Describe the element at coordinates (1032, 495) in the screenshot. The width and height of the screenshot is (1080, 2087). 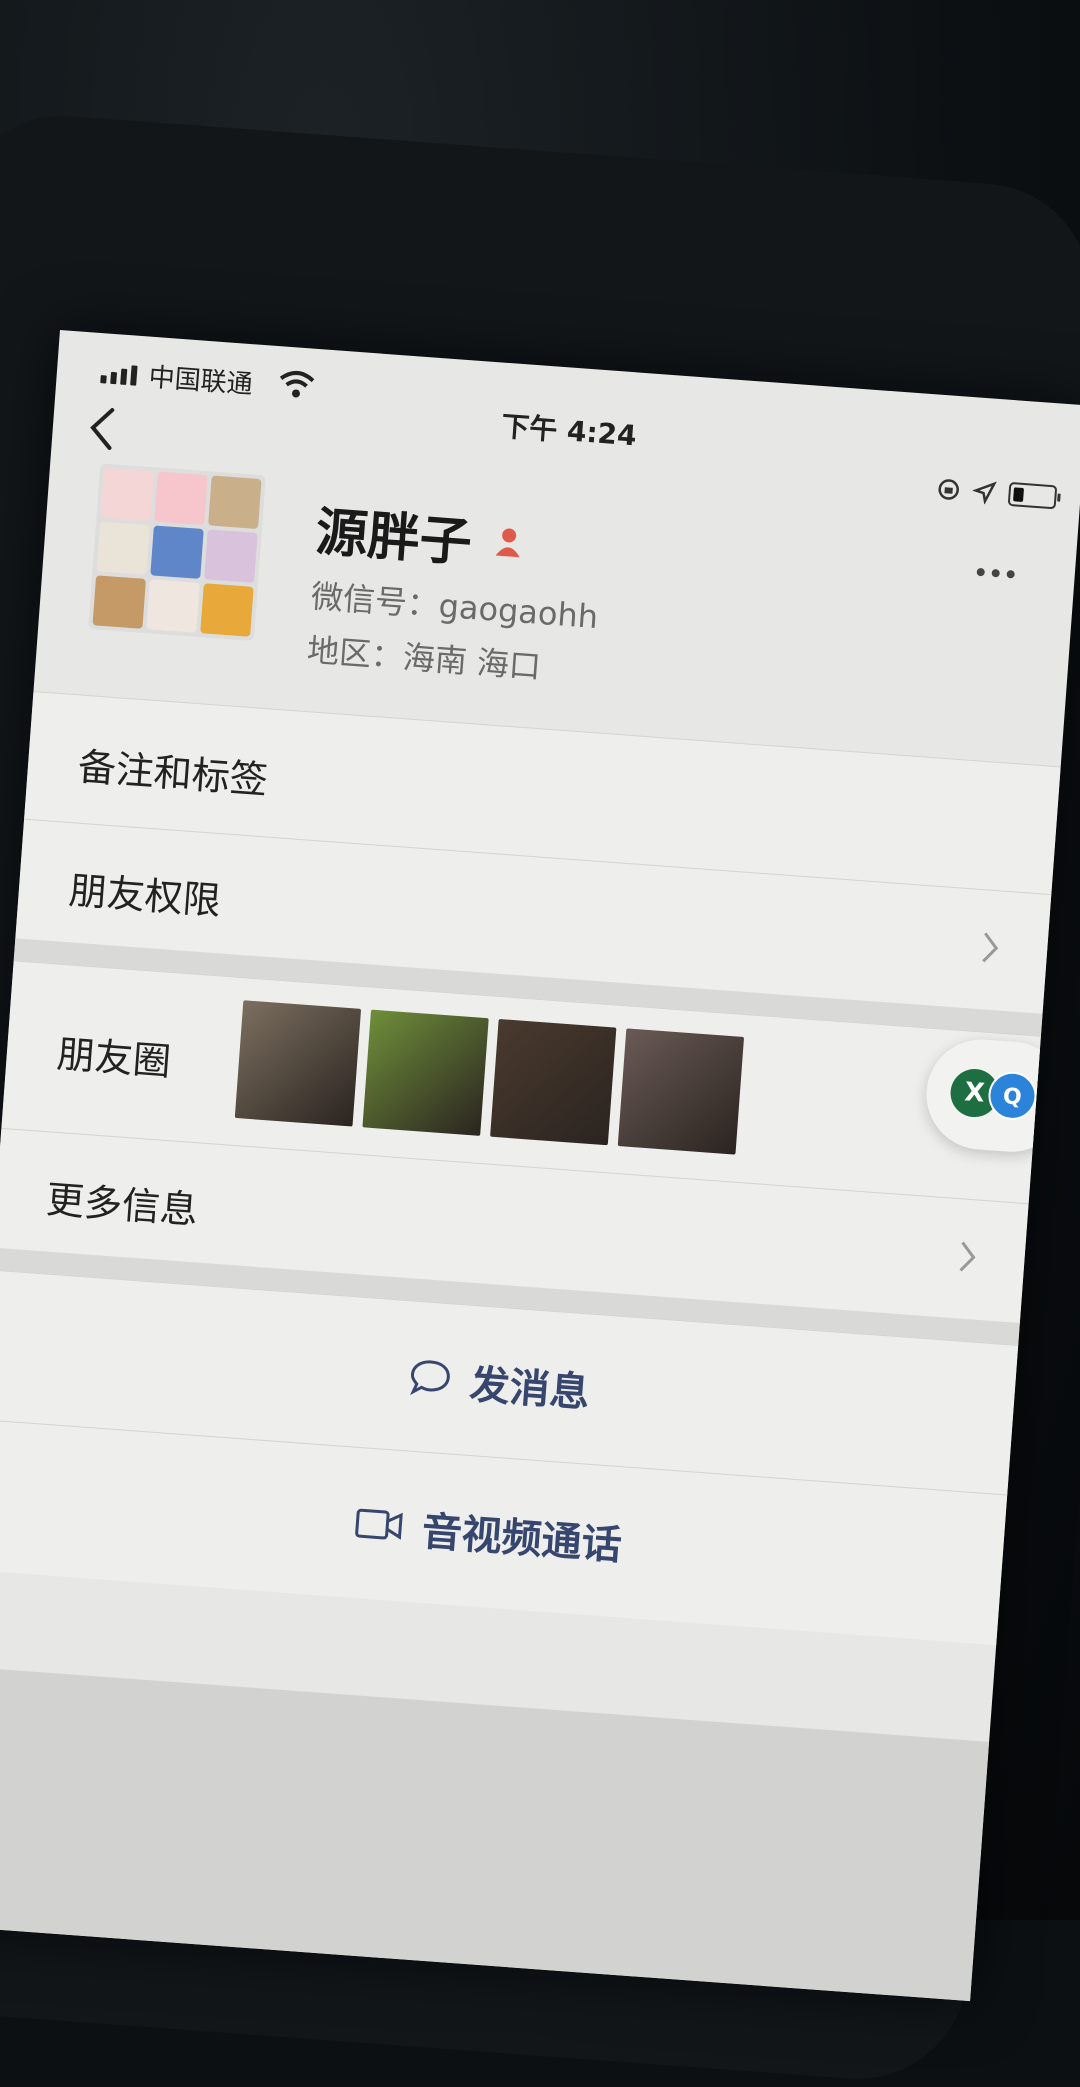
I see `battery-icon` at that location.